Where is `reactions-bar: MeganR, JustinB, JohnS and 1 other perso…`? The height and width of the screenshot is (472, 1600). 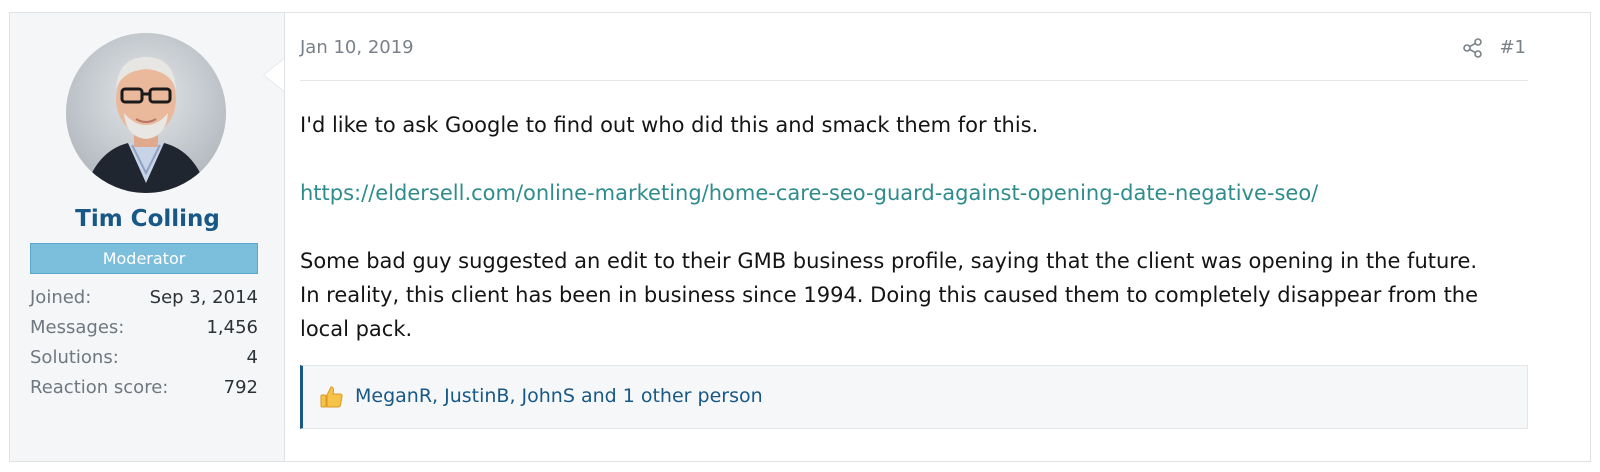
reactions-bar: MeganR, JustinB, JohnS and 1 other perso… is located at coordinates (914, 397).